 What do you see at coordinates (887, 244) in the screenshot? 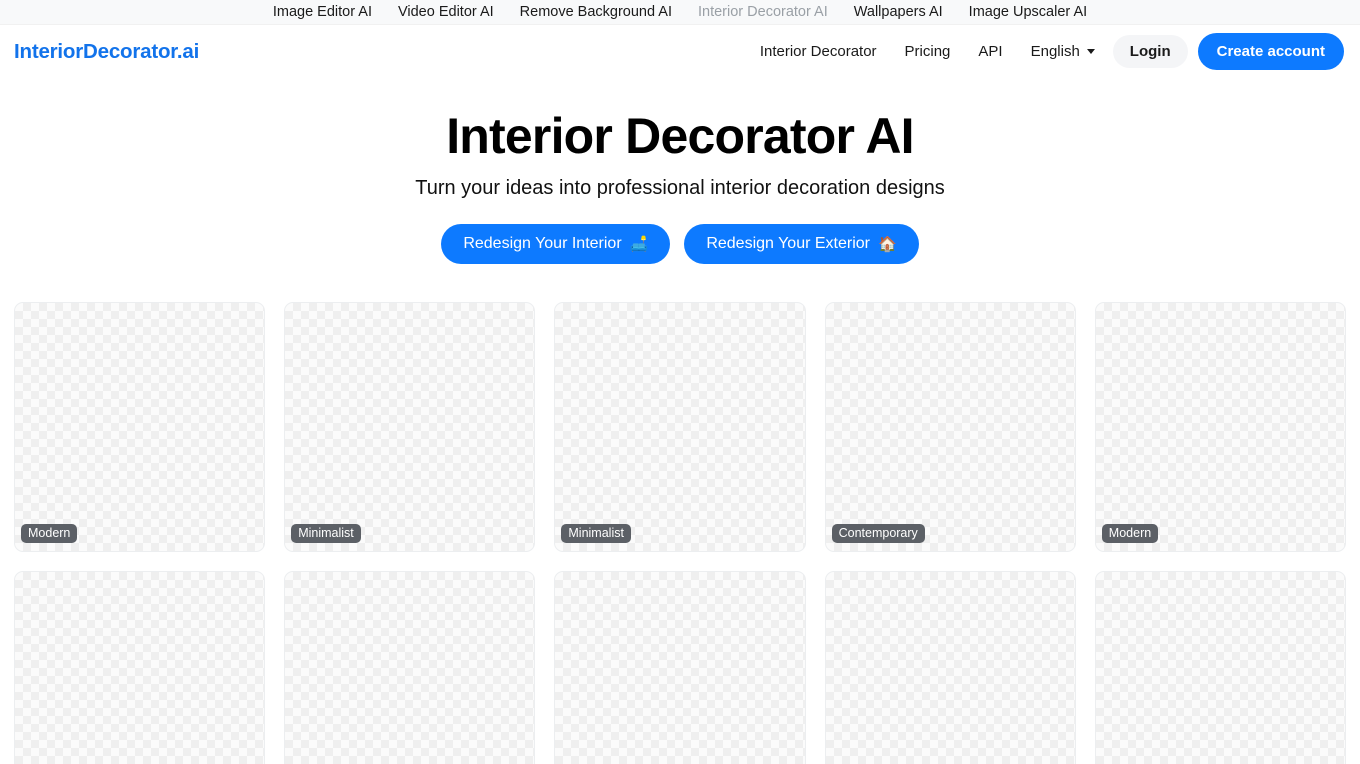
I see `house-icon: 🏠` at bounding box center [887, 244].